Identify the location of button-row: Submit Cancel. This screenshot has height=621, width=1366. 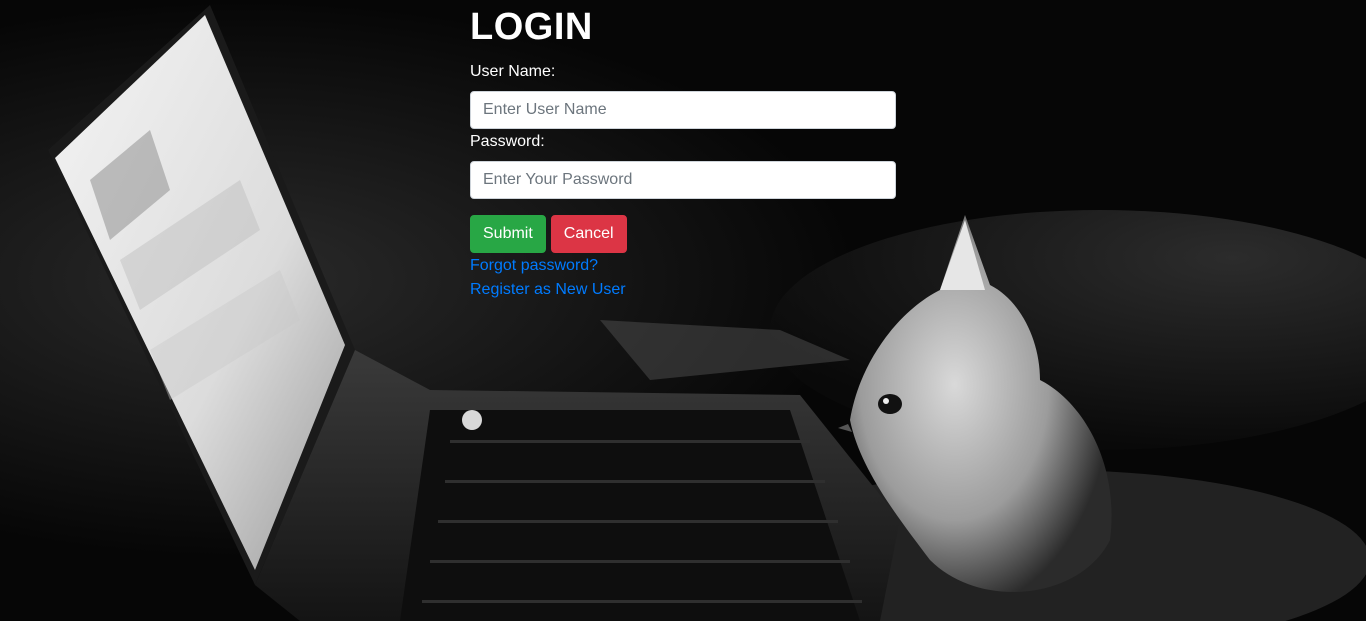
(683, 234).